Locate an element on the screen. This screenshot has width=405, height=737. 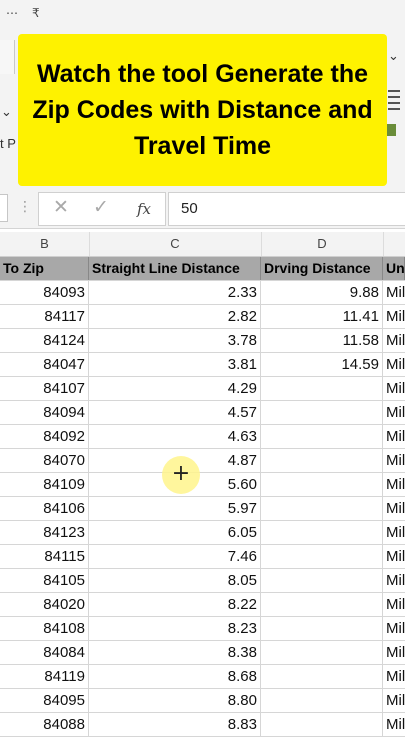
straight-line-distance-cell: 3.78 is located at coordinates (175, 340).